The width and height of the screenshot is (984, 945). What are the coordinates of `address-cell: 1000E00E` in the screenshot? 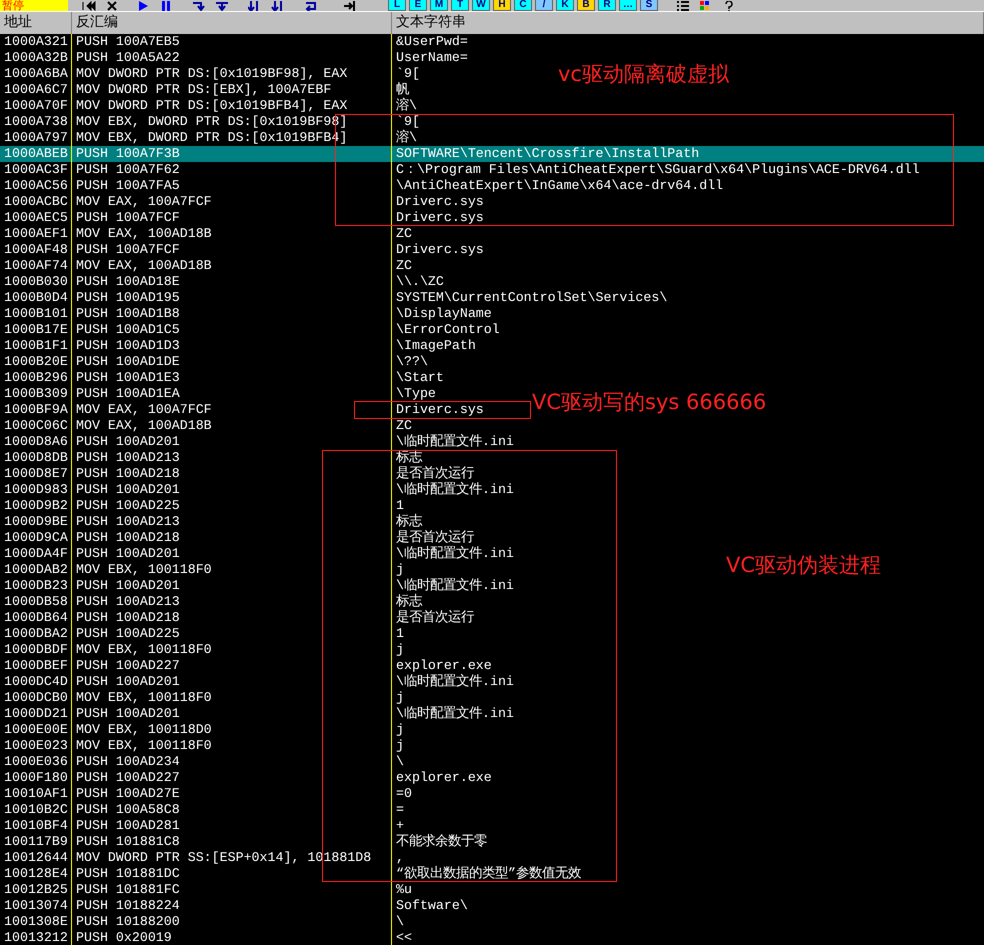 It's located at (36, 730).